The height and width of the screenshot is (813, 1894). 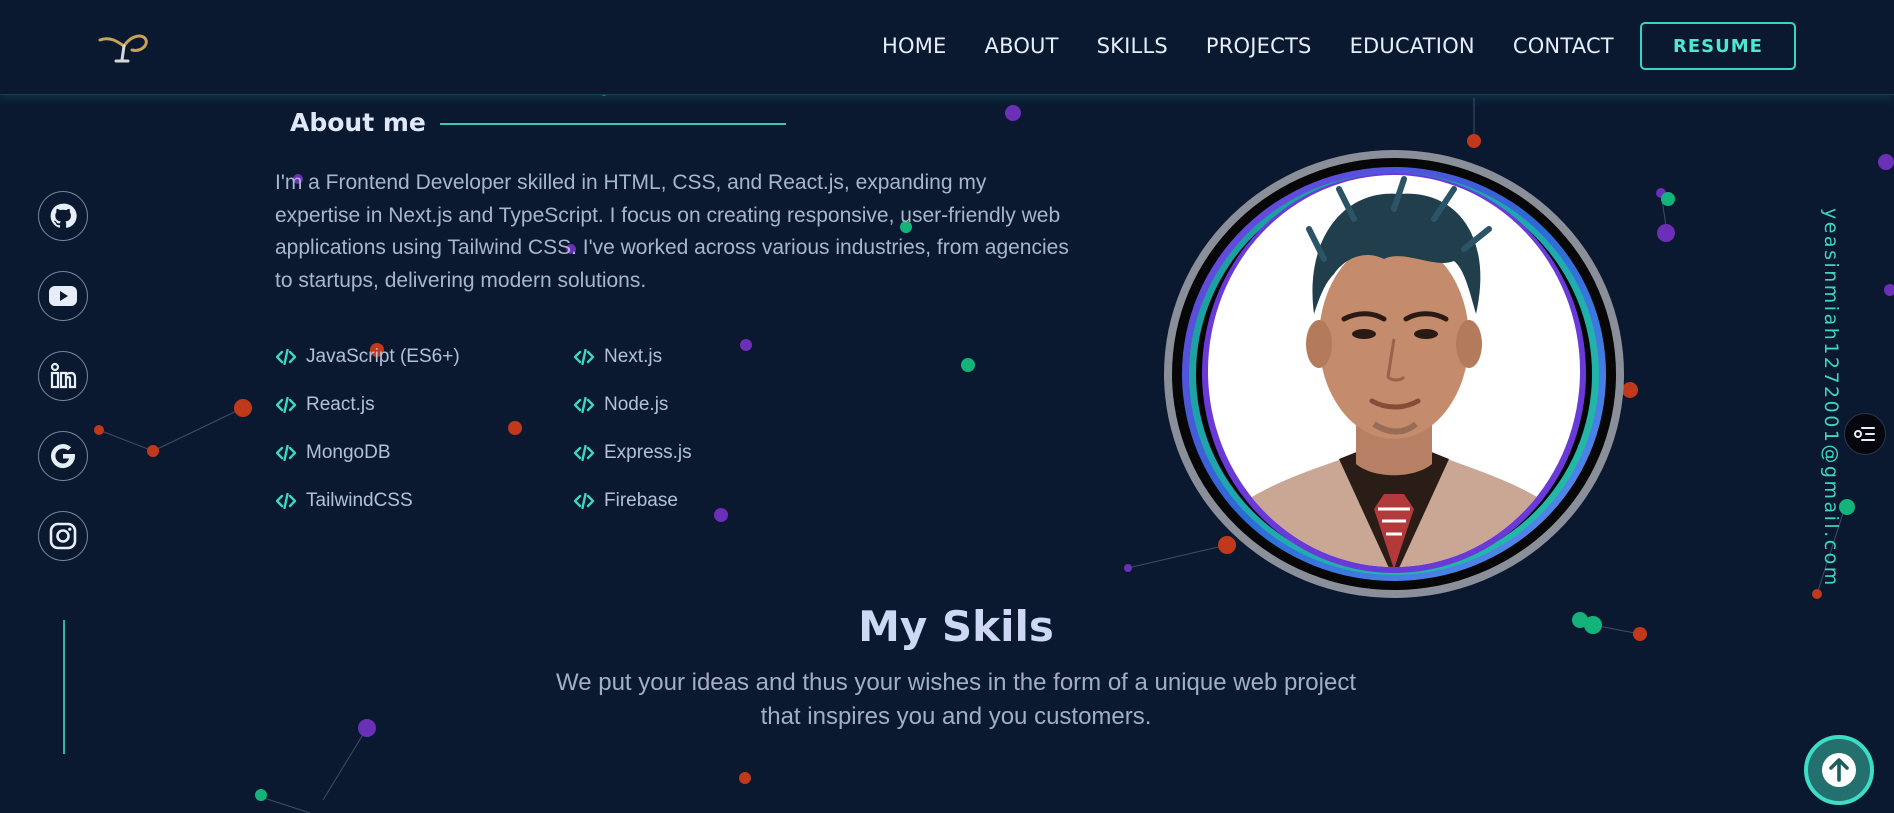 What do you see at coordinates (1259, 46) in the screenshot?
I see `nav-projects: PROJECTS` at bounding box center [1259, 46].